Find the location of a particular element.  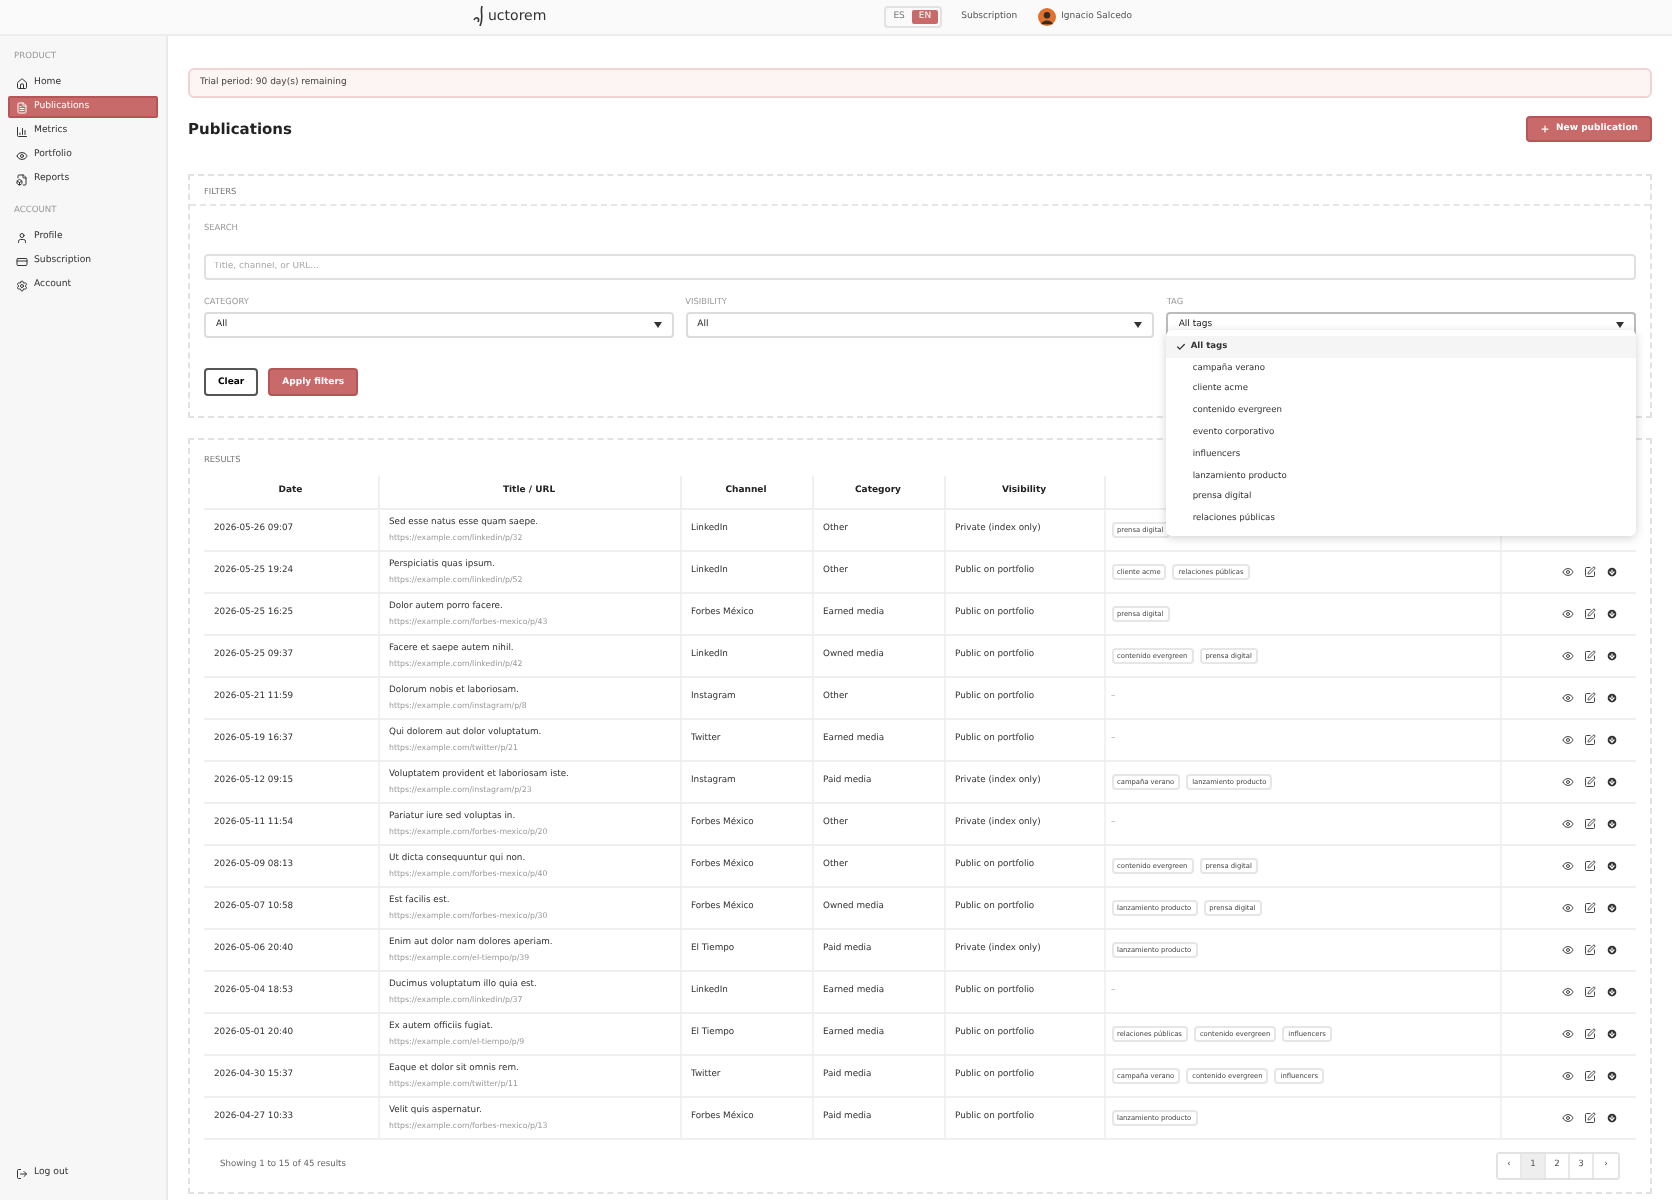

report-icon is located at coordinates (22, 179).